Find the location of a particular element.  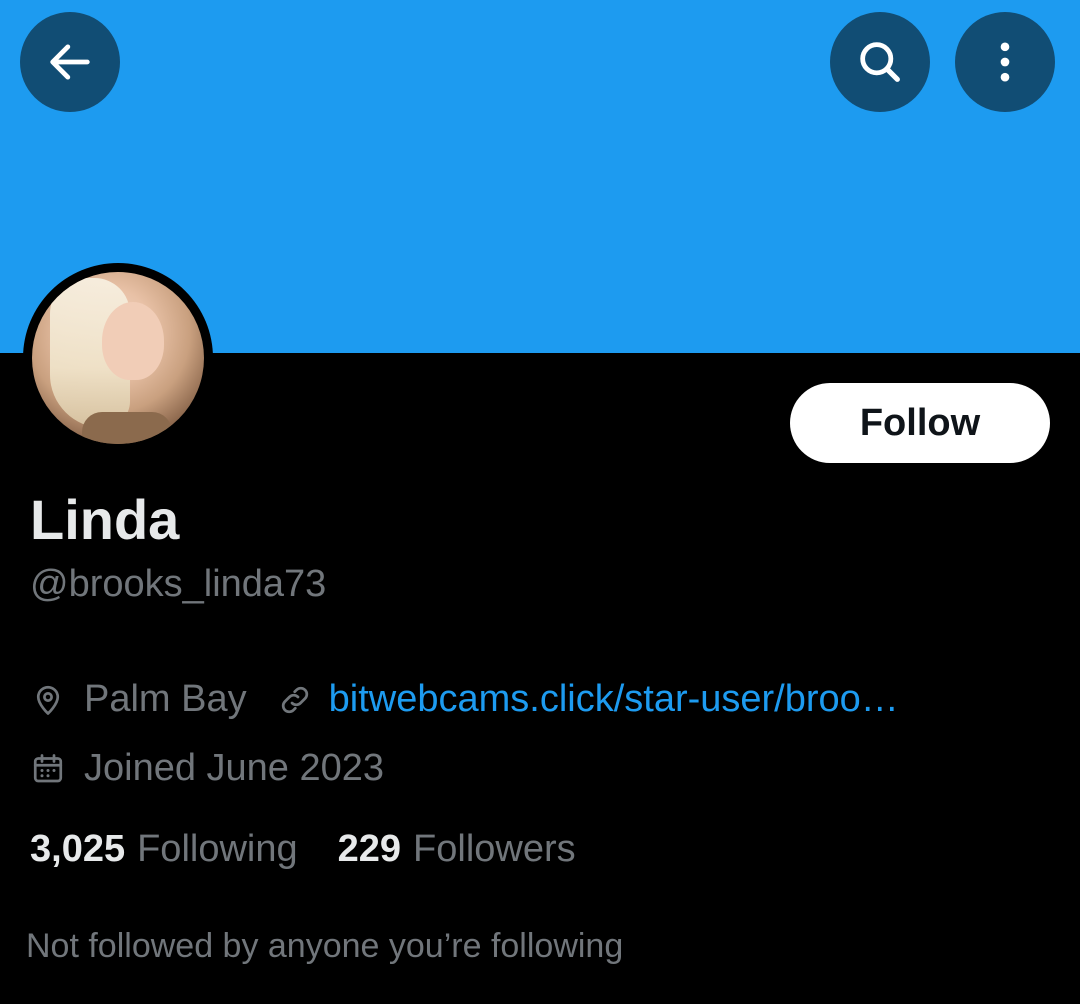

avatar-image is located at coordinates (118, 358).